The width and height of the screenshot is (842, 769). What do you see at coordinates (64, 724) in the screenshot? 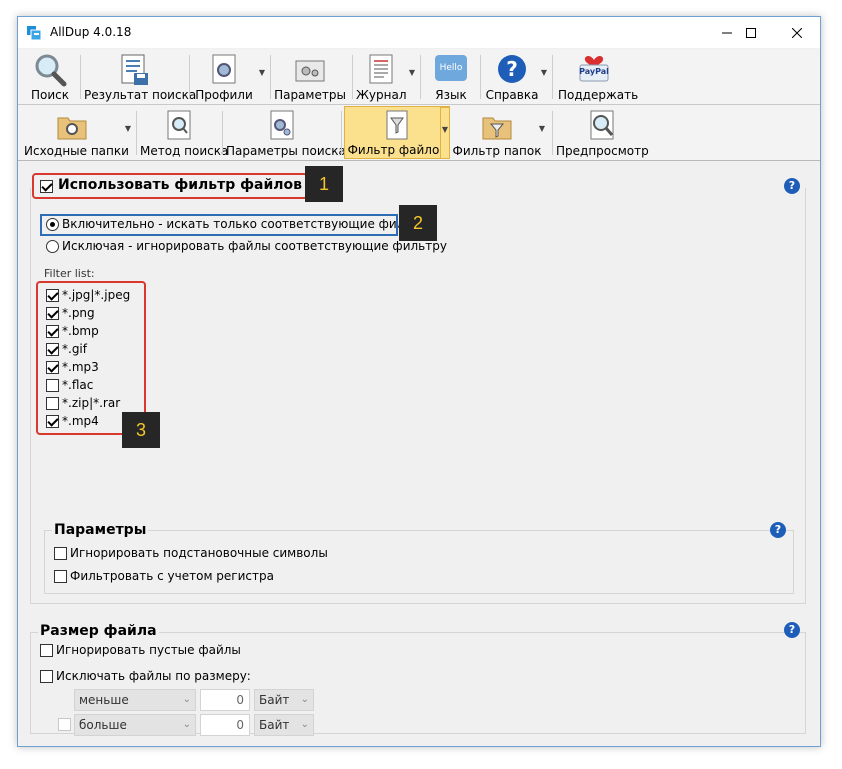
I see `size-row2-checkbox` at bounding box center [64, 724].